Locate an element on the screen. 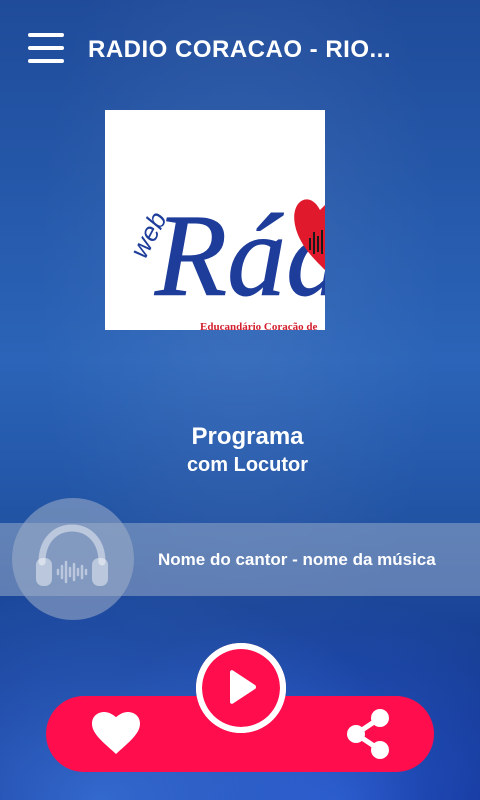  song-title: Nome do cantor - nome da música is located at coordinates (297, 559).